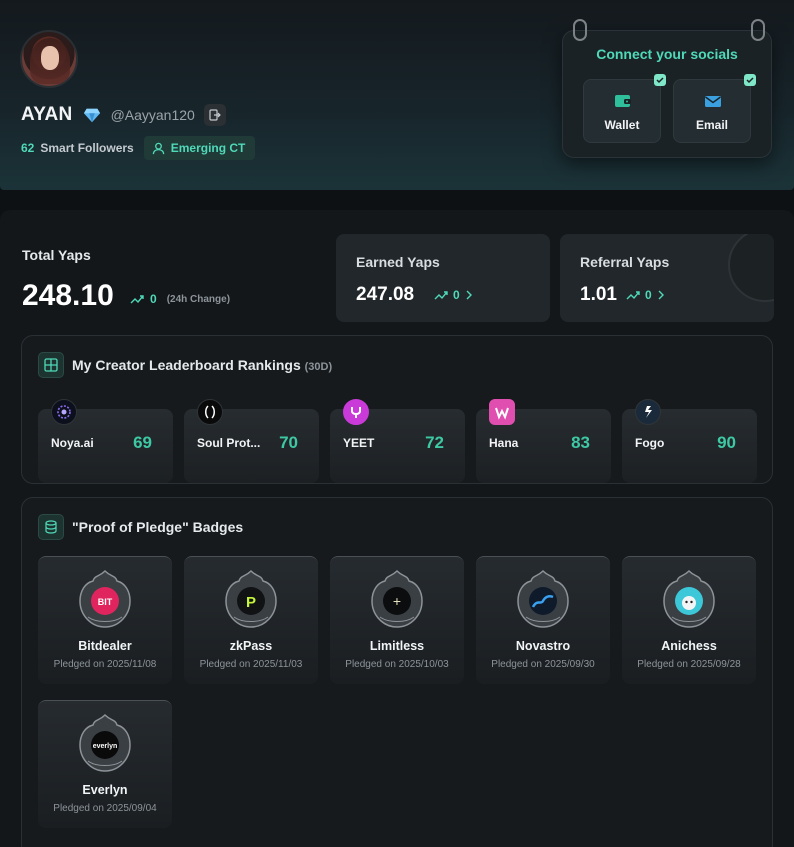 The image size is (794, 847). I want to click on total-yaps-value: 248.10, so click(68, 295).